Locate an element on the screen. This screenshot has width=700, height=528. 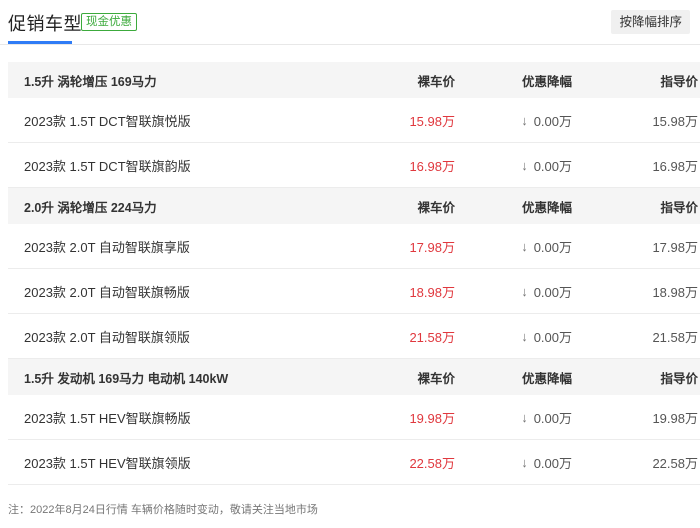
active-tab-indicator is located at coordinates (40, 42).